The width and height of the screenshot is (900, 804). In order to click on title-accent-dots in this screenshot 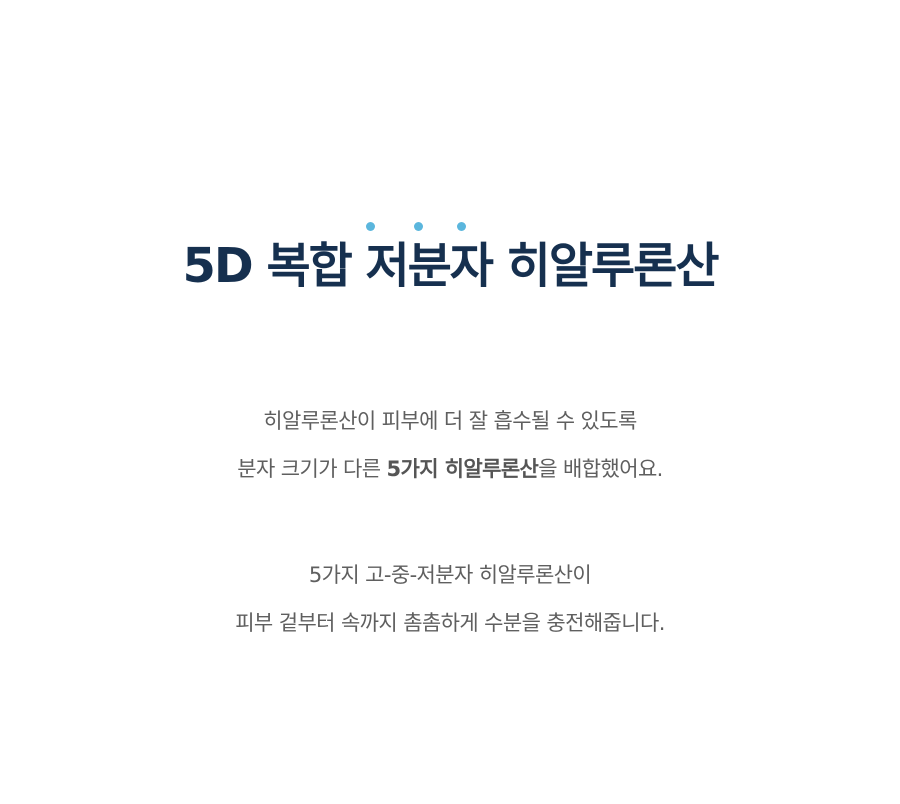, I will do `click(450, 227)`.